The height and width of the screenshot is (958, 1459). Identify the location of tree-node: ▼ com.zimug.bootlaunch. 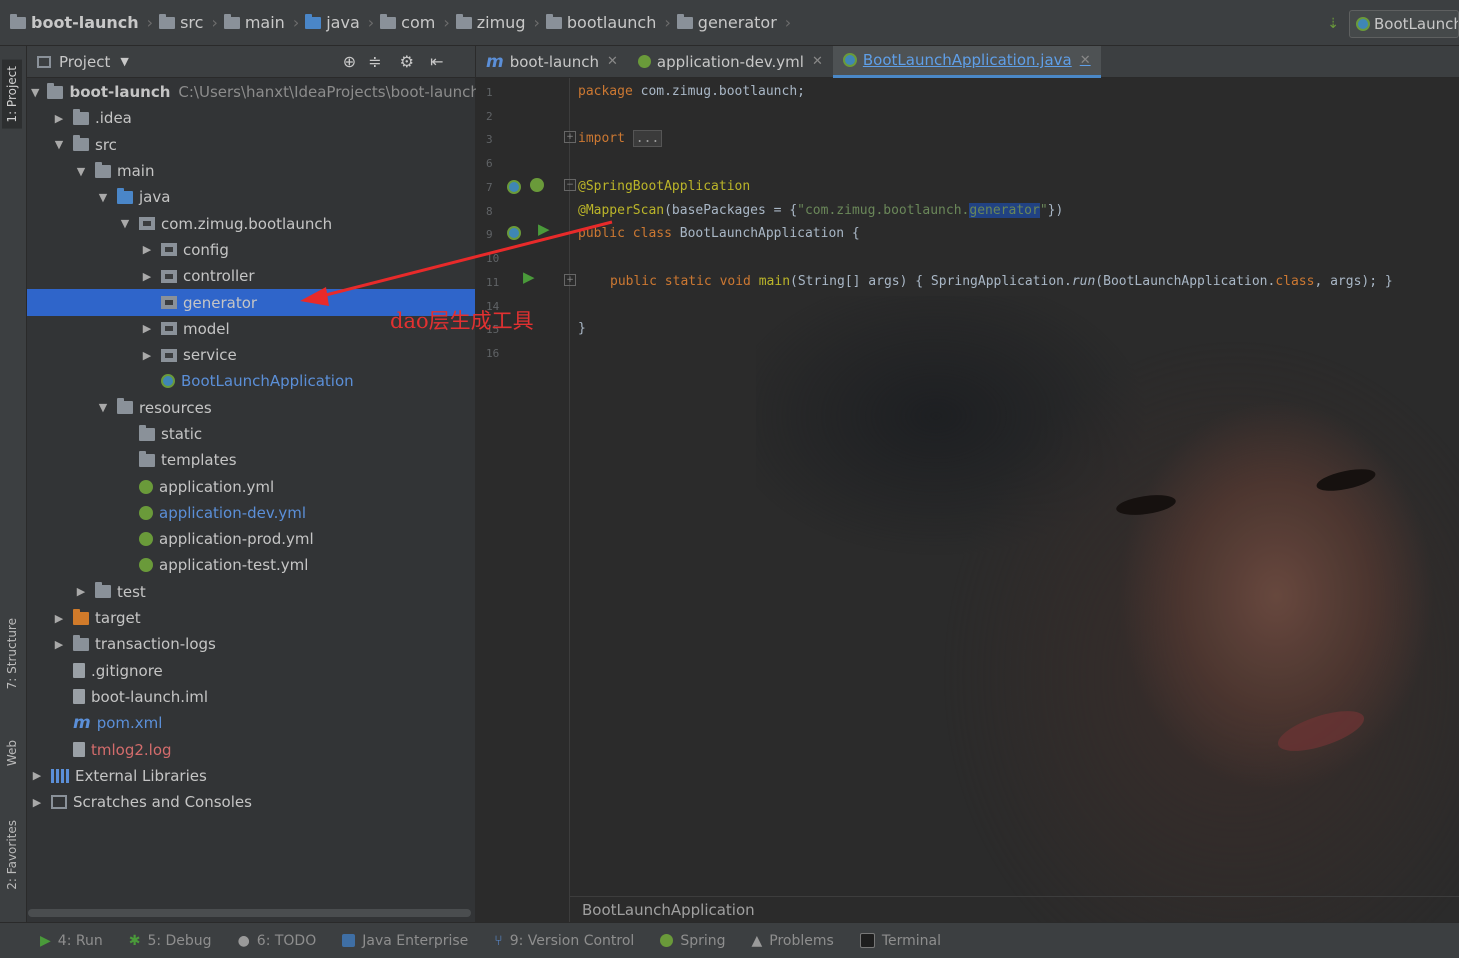
(251, 223).